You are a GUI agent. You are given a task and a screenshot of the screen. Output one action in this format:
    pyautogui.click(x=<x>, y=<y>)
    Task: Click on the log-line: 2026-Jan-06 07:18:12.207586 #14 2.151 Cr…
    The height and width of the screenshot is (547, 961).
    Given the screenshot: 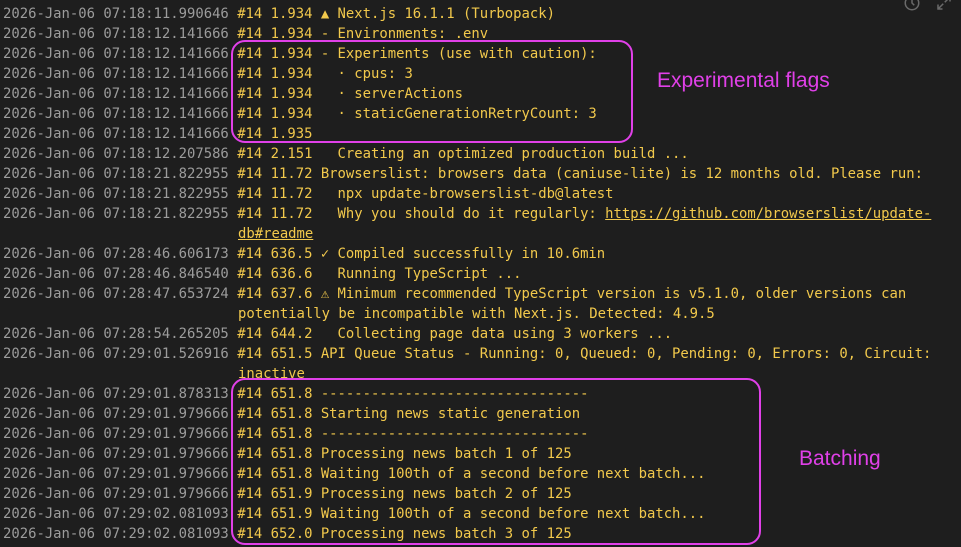 What is the action you would take?
    pyautogui.click(x=482, y=154)
    